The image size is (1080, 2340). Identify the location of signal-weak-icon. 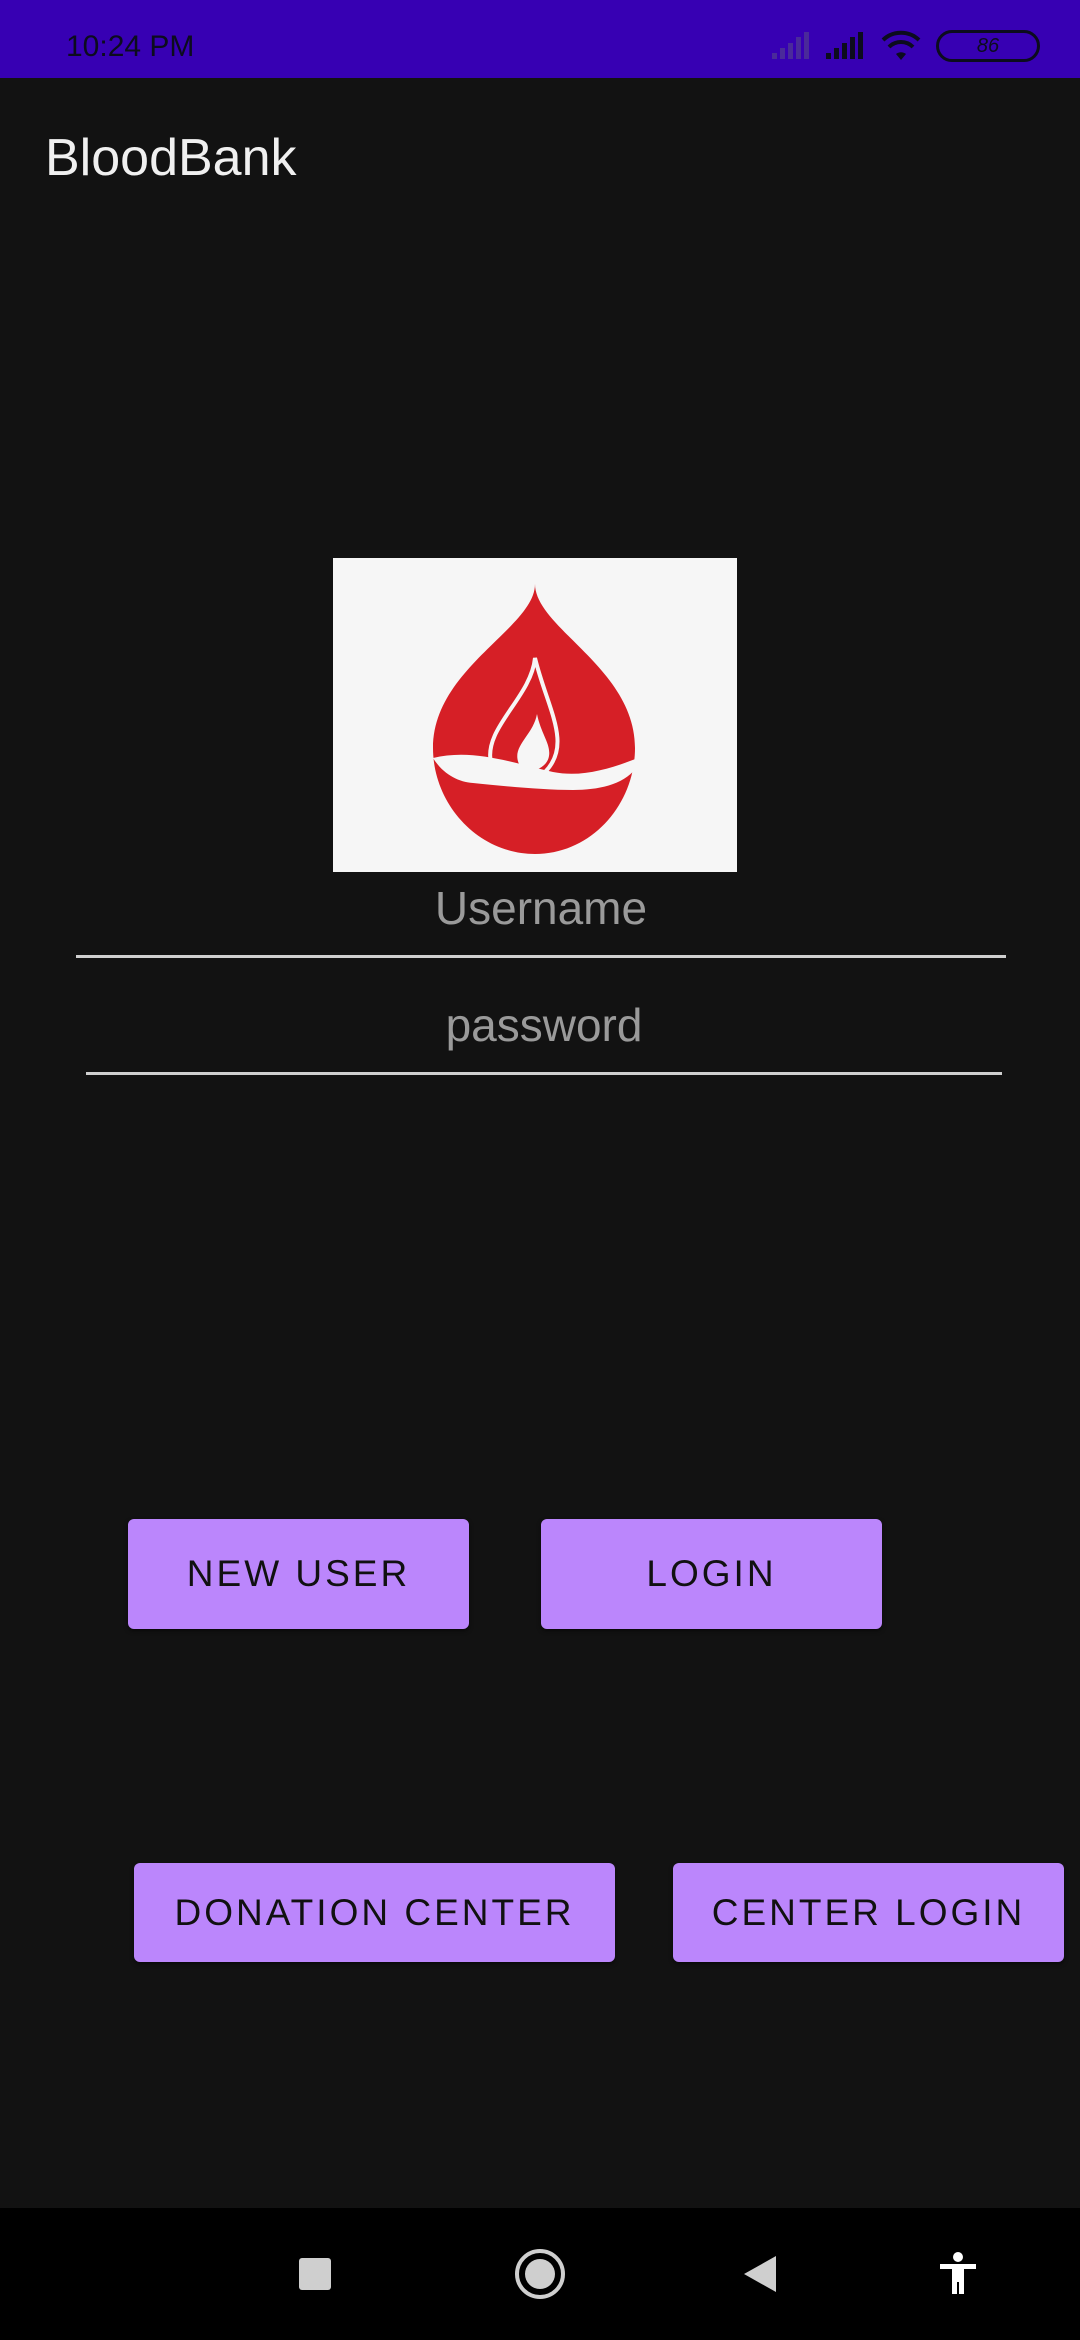
(790, 45).